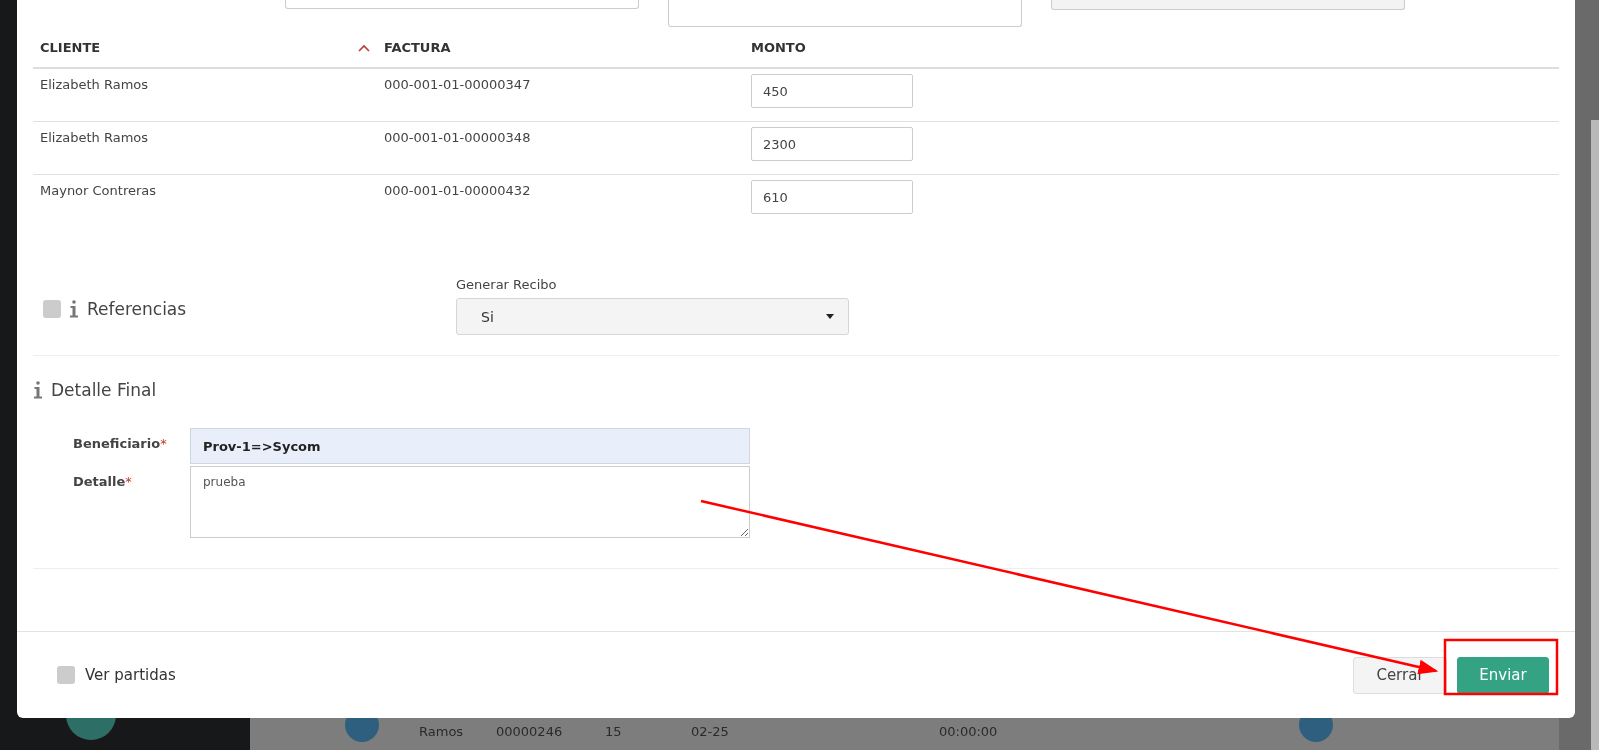 This screenshot has height=750, width=1599. I want to click on sort-up-icon, so click(364, 47).